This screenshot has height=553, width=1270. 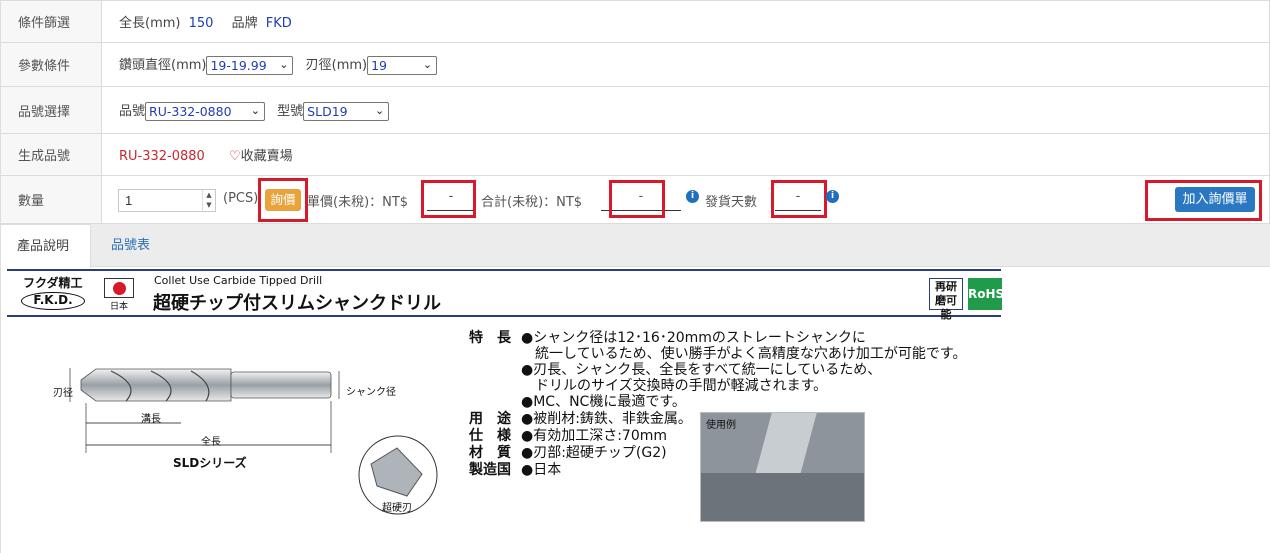 What do you see at coordinates (45, 246) in the screenshot?
I see `tab-product-description: 產品說明` at bounding box center [45, 246].